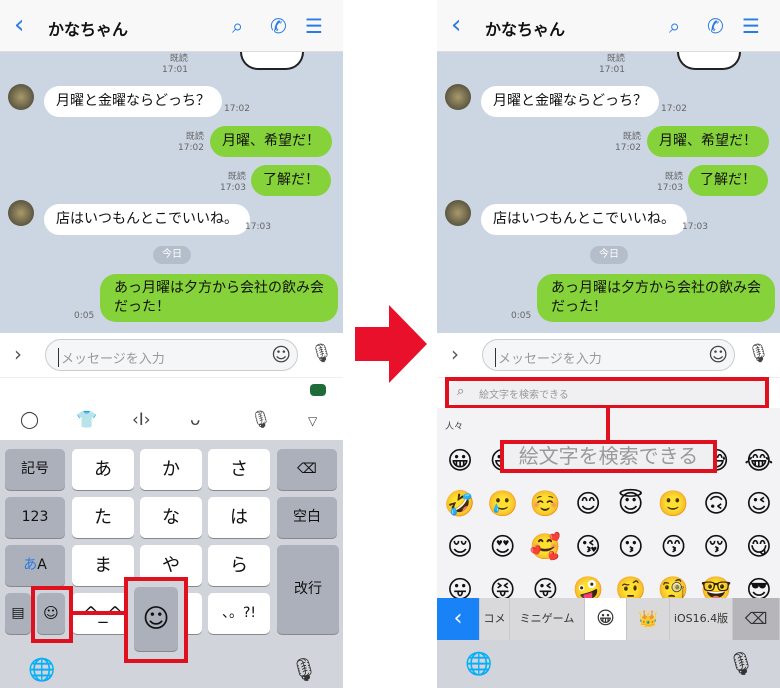  What do you see at coordinates (503, 504) in the screenshot?
I see `emoji: 🥲` at bounding box center [503, 504].